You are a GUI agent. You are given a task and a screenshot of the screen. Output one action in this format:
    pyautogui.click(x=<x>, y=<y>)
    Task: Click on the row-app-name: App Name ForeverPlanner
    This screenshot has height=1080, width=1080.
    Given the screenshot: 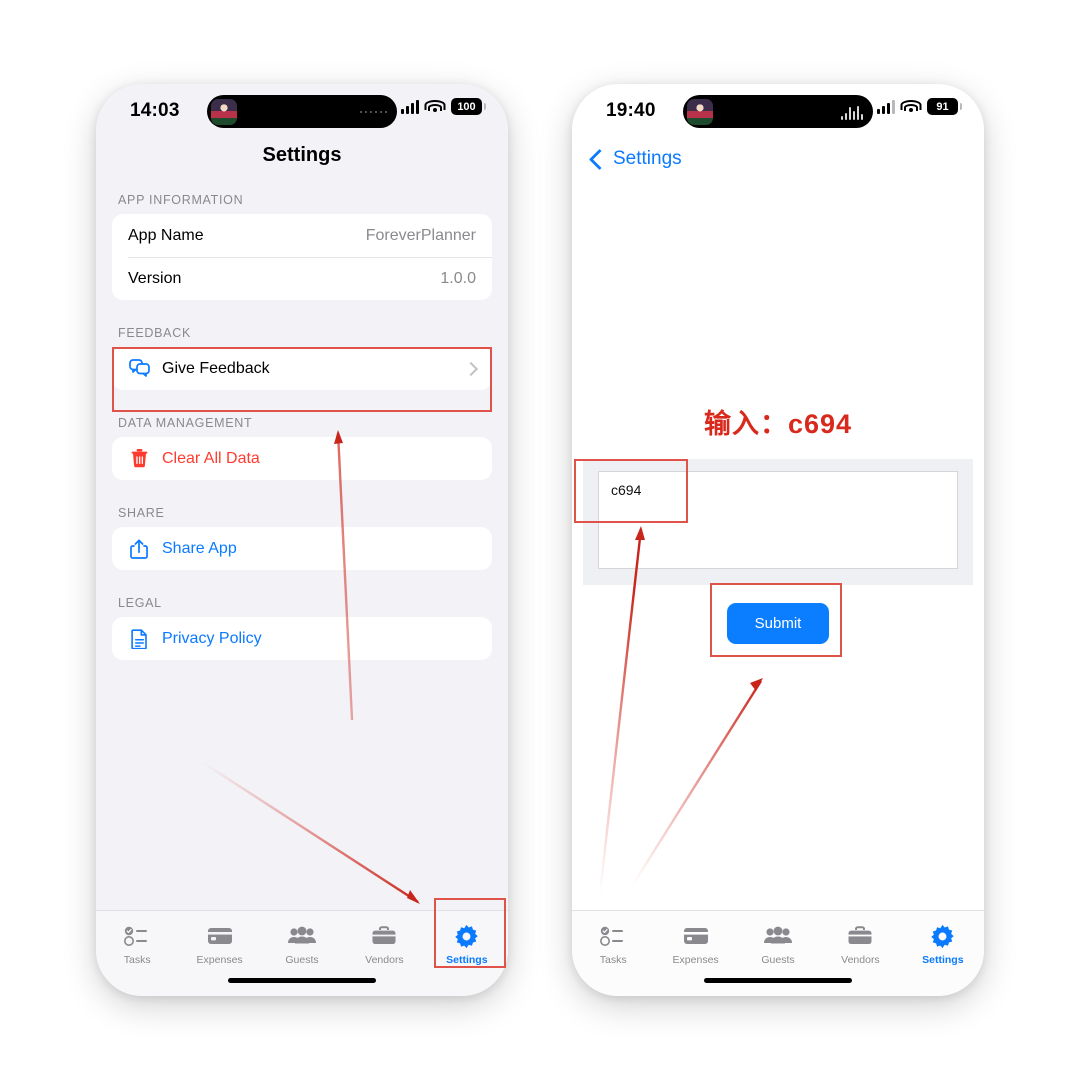 What is the action you would take?
    pyautogui.click(x=302, y=235)
    